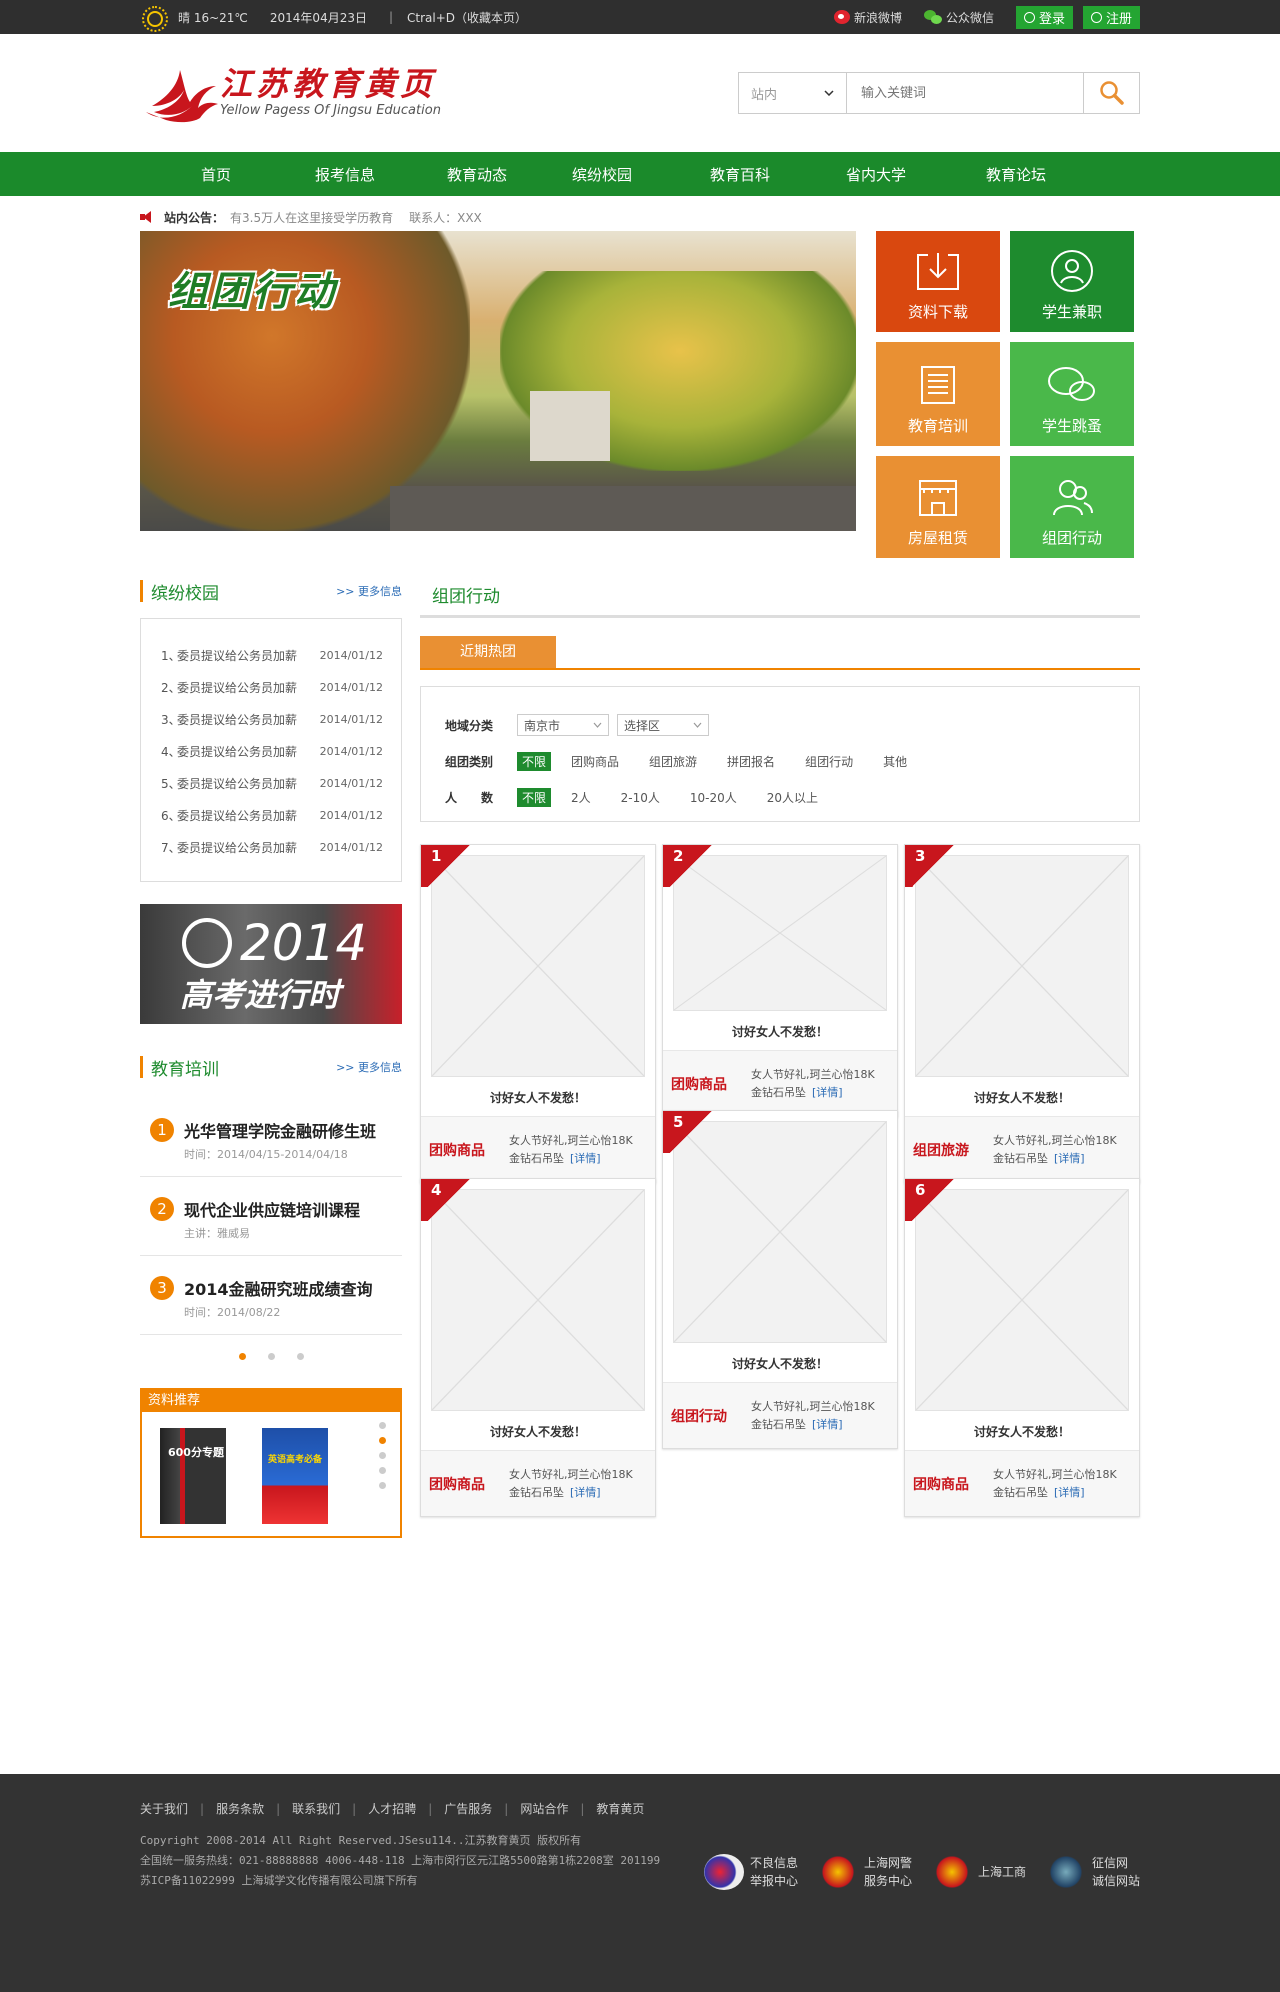 The height and width of the screenshot is (1992, 1280). Describe the element at coordinates (240, 1808) in the screenshot. I see `footer-link: 服务条款` at that location.